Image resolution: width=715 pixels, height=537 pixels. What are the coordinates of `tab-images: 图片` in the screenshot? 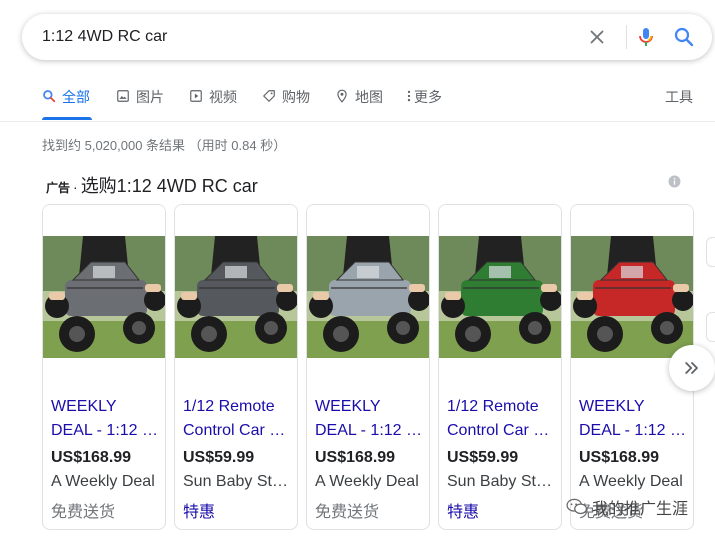 It's located at (140, 103).